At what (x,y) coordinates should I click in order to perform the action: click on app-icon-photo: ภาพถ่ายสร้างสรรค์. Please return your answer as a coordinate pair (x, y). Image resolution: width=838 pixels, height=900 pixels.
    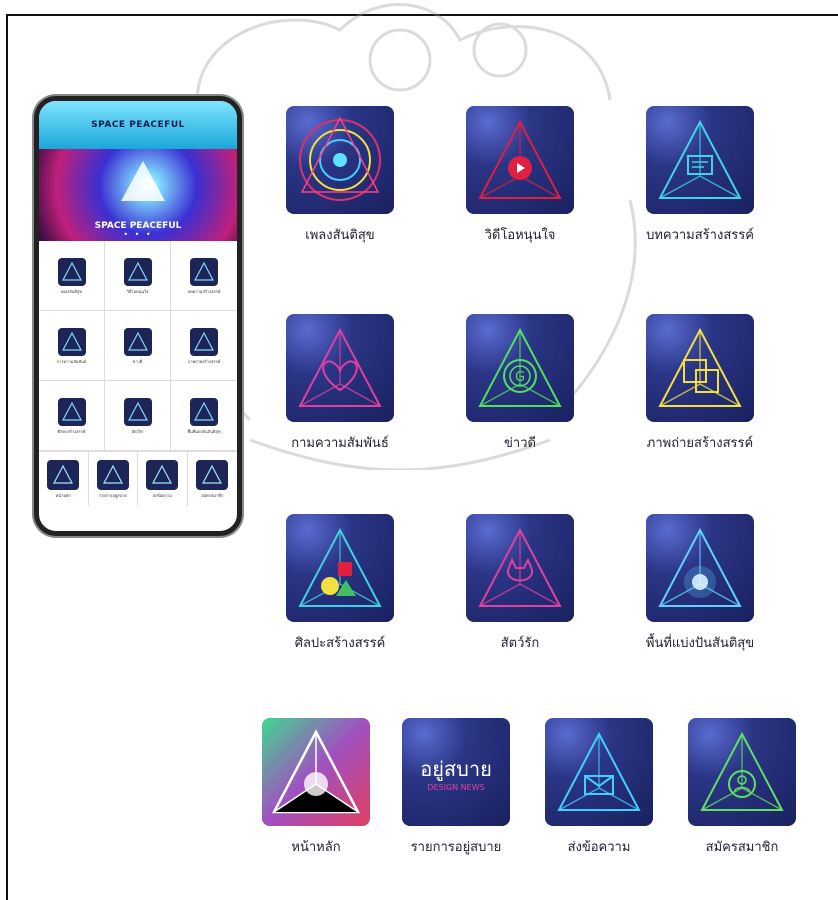
    Looking at the image, I should click on (700, 383).